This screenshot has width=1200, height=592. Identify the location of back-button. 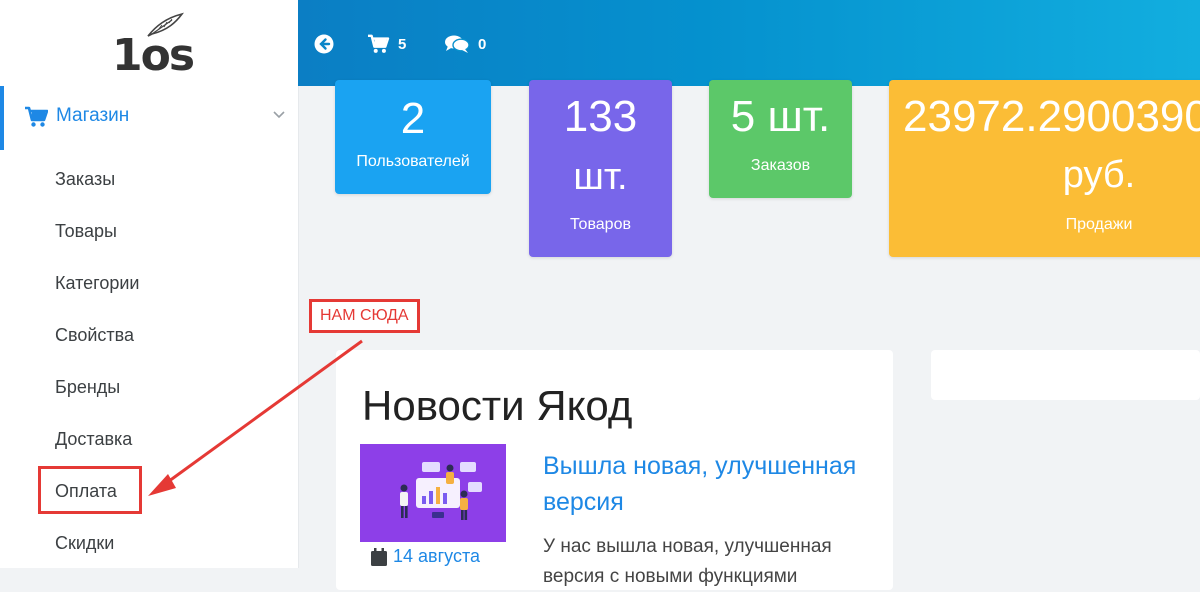
(324, 44).